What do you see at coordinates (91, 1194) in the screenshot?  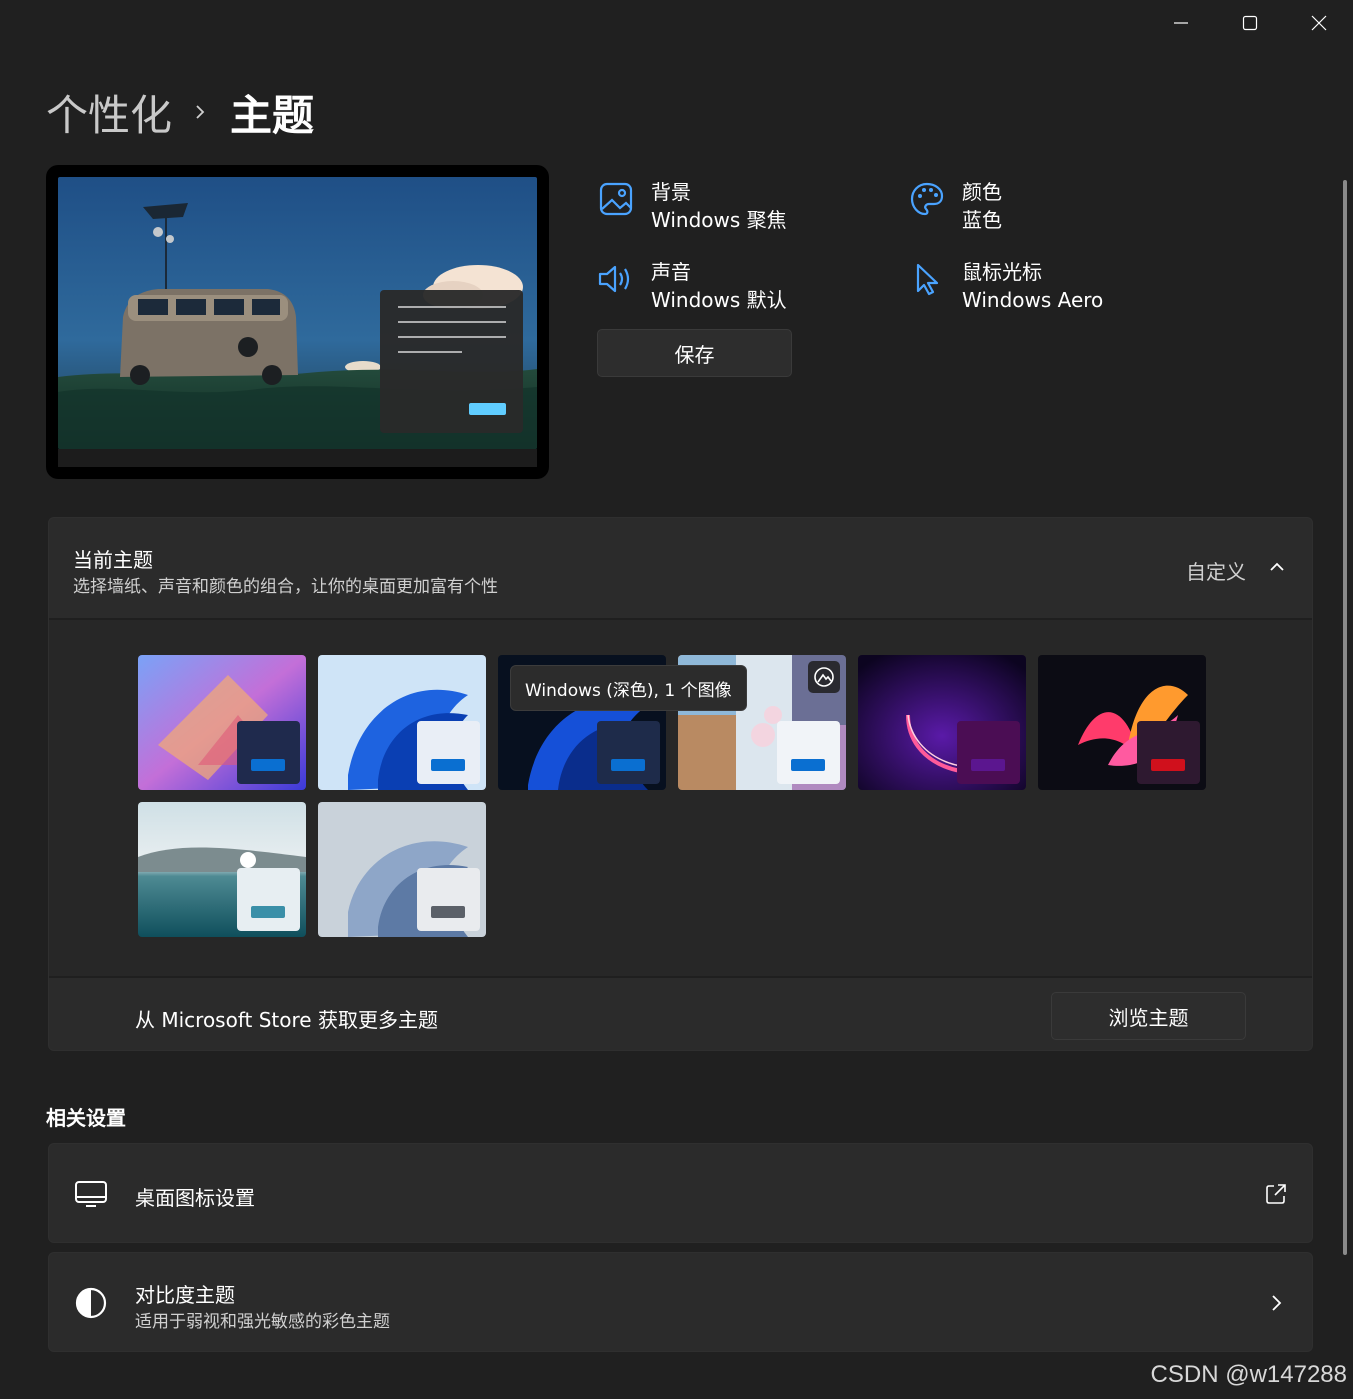 I see `monitor-icon` at bounding box center [91, 1194].